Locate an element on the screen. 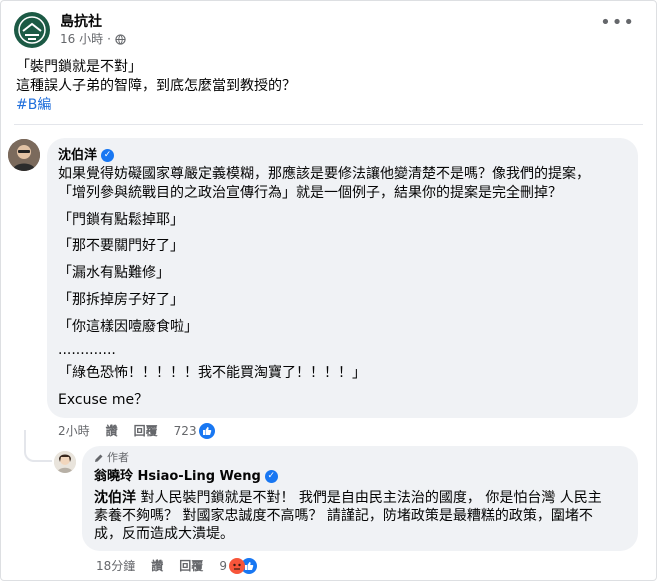 This screenshot has height=581, width=657. post-header: 島抗社 16 小時 · is located at coordinates (70, 30).